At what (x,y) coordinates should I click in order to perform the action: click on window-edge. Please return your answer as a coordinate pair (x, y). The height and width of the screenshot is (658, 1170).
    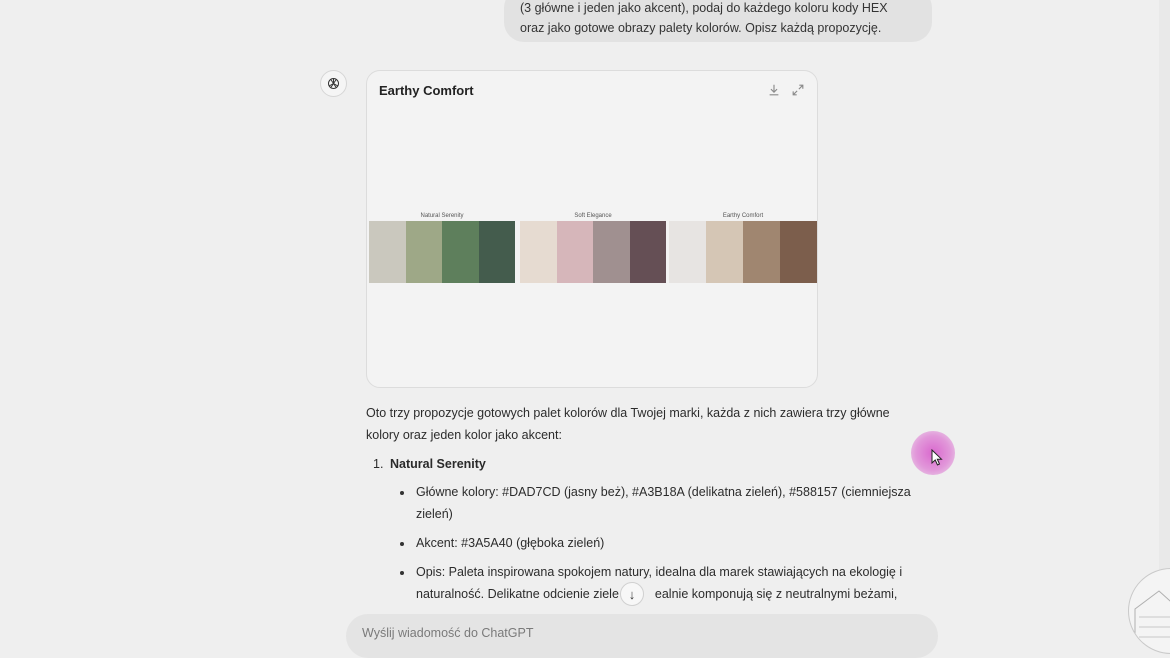
    Looking at the image, I should click on (1164, 317).